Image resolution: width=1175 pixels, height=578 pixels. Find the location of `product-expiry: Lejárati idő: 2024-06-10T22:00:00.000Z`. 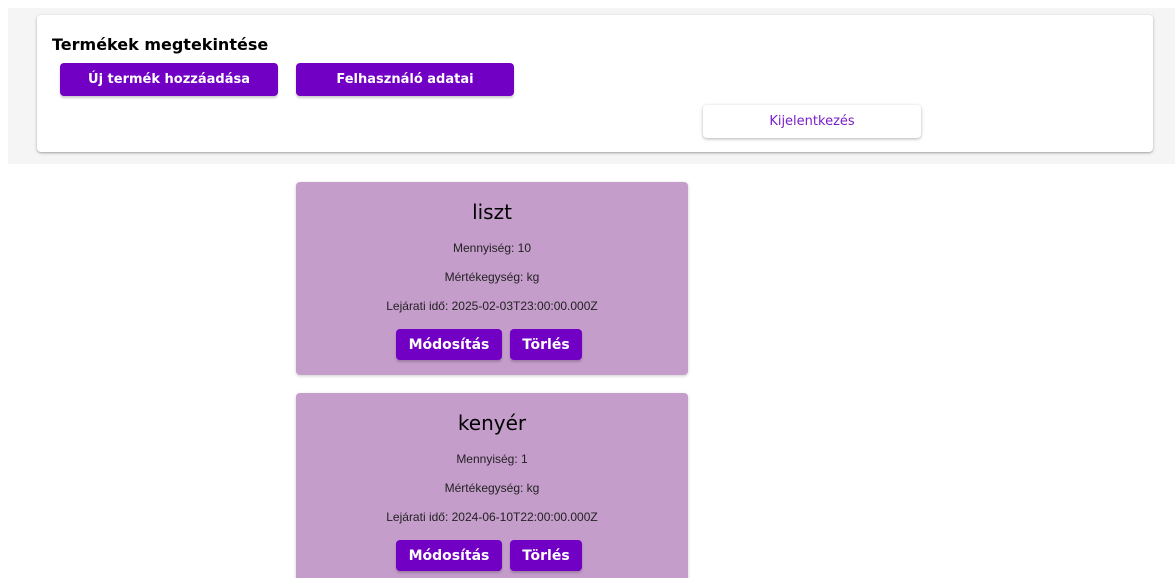

product-expiry: Lejárati idő: 2024-06-10T22:00:00.000Z is located at coordinates (492, 517).